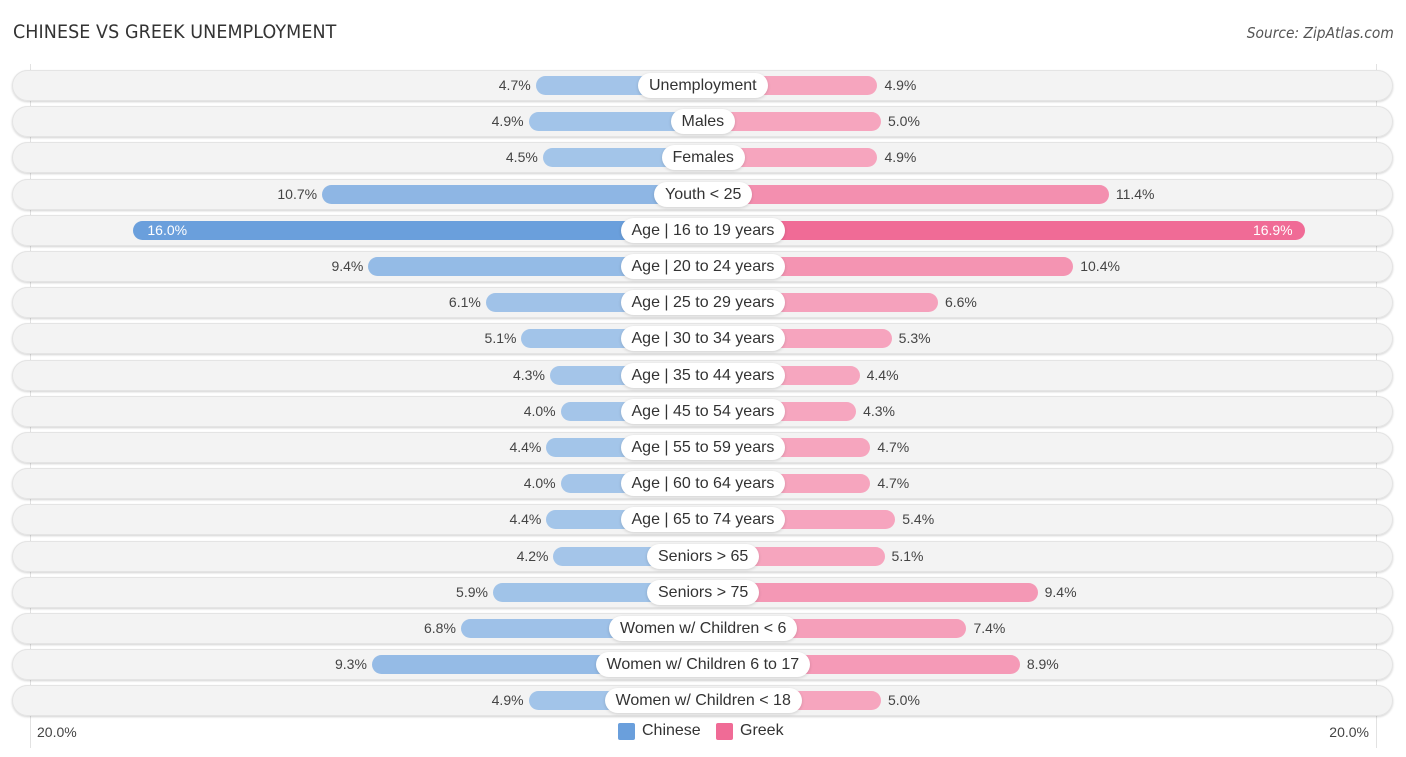 This screenshot has height=757, width=1406. I want to click on value-label-greek: 8.9%, so click(1042, 664).